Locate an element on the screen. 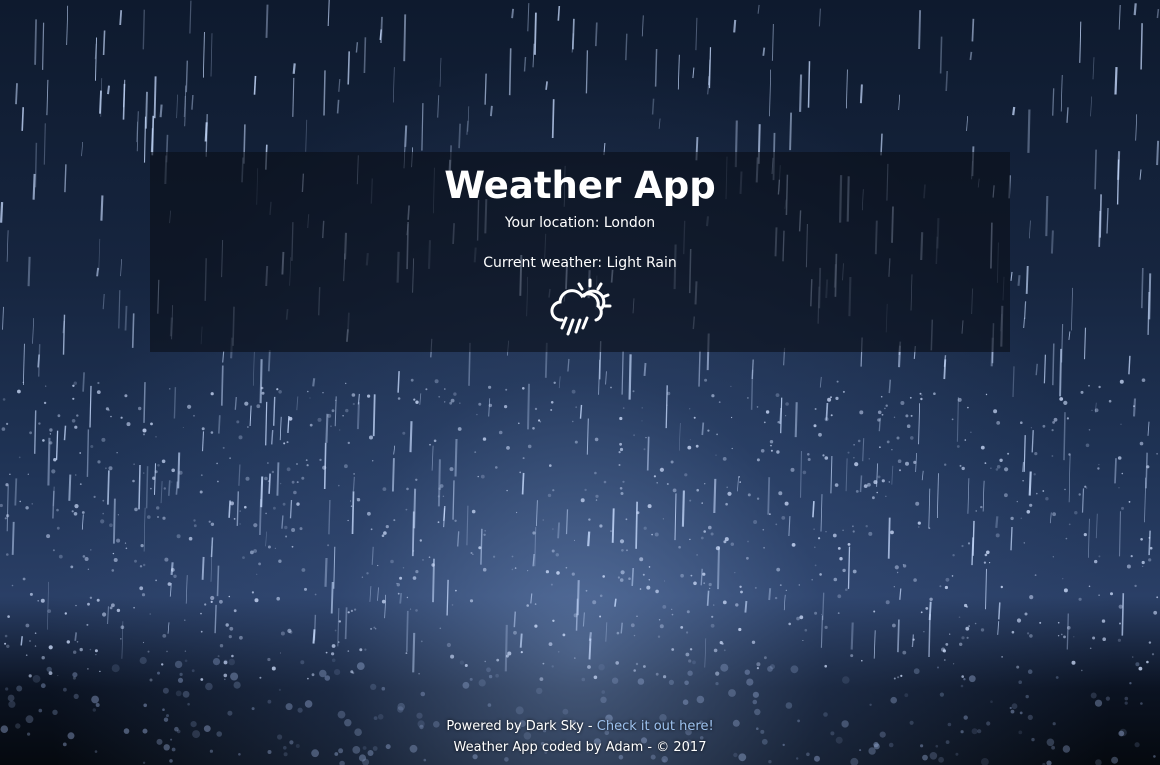 Image resolution: width=1160 pixels, height=765 pixels. powered-by-line: Powered by Dark Sky - Check it out here! is located at coordinates (580, 726).